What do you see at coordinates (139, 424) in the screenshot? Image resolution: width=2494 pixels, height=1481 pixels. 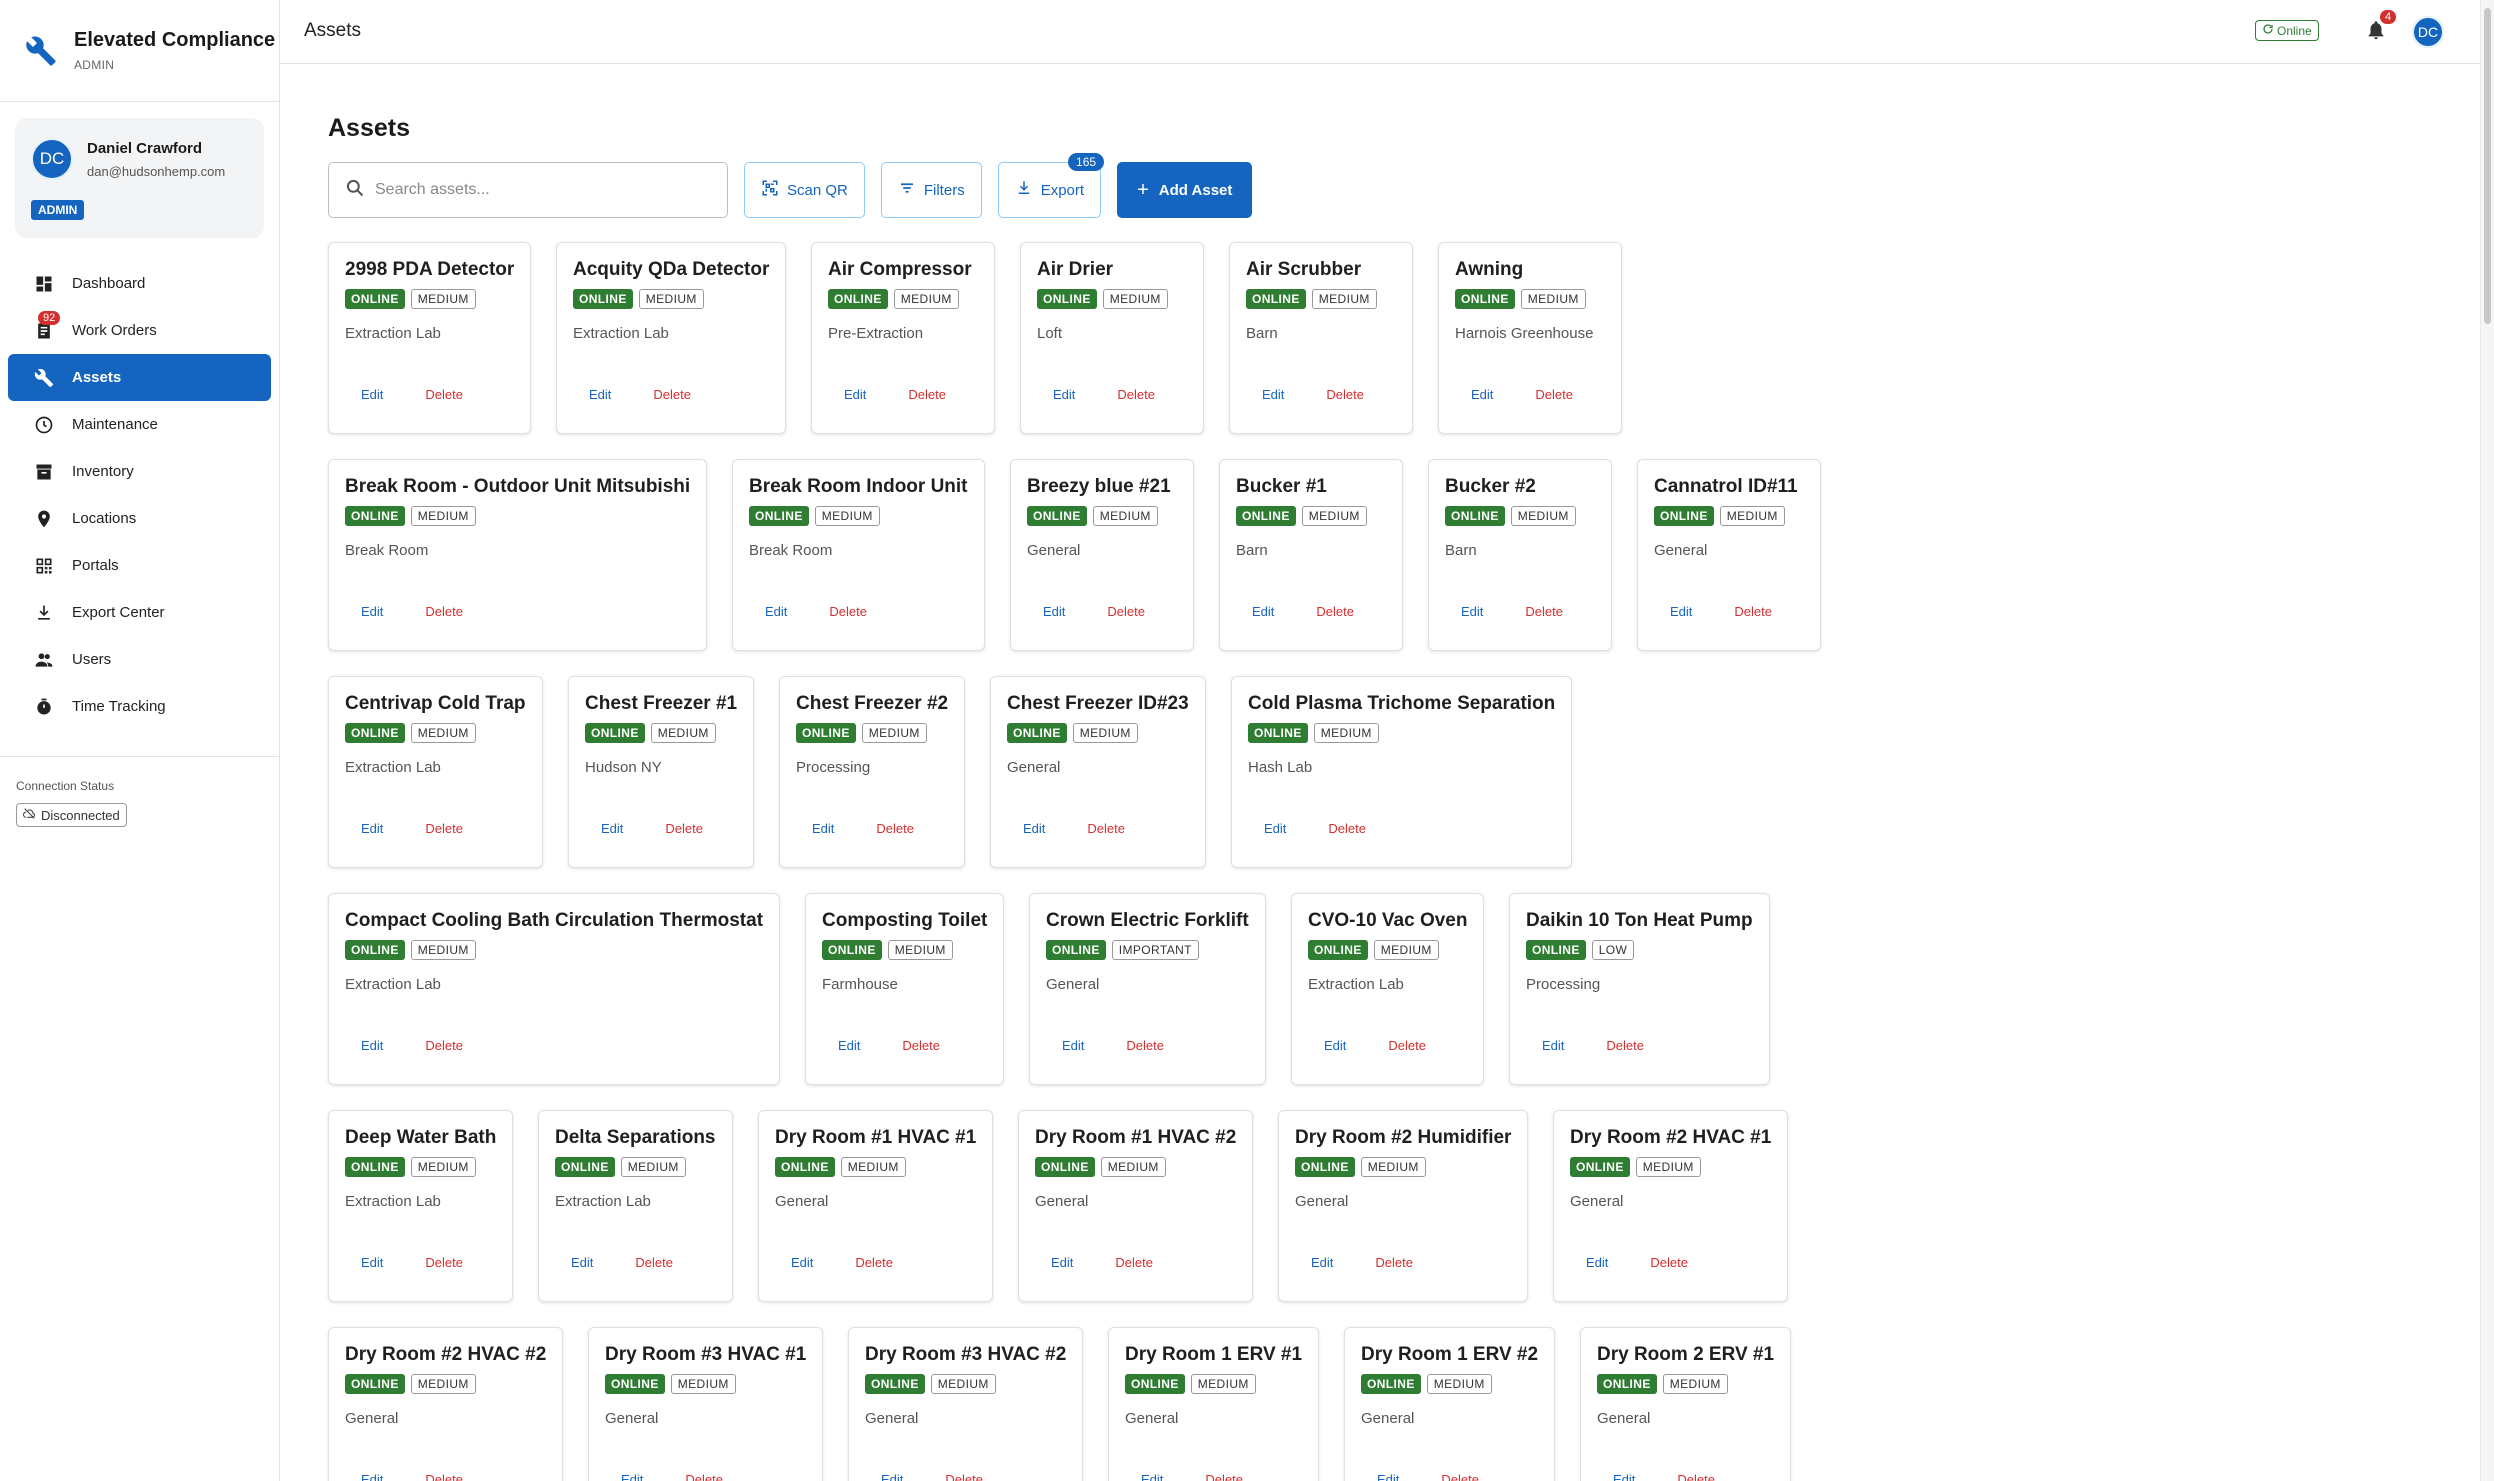 I see `sidebar-item-maintenance: Maintenance` at bounding box center [139, 424].